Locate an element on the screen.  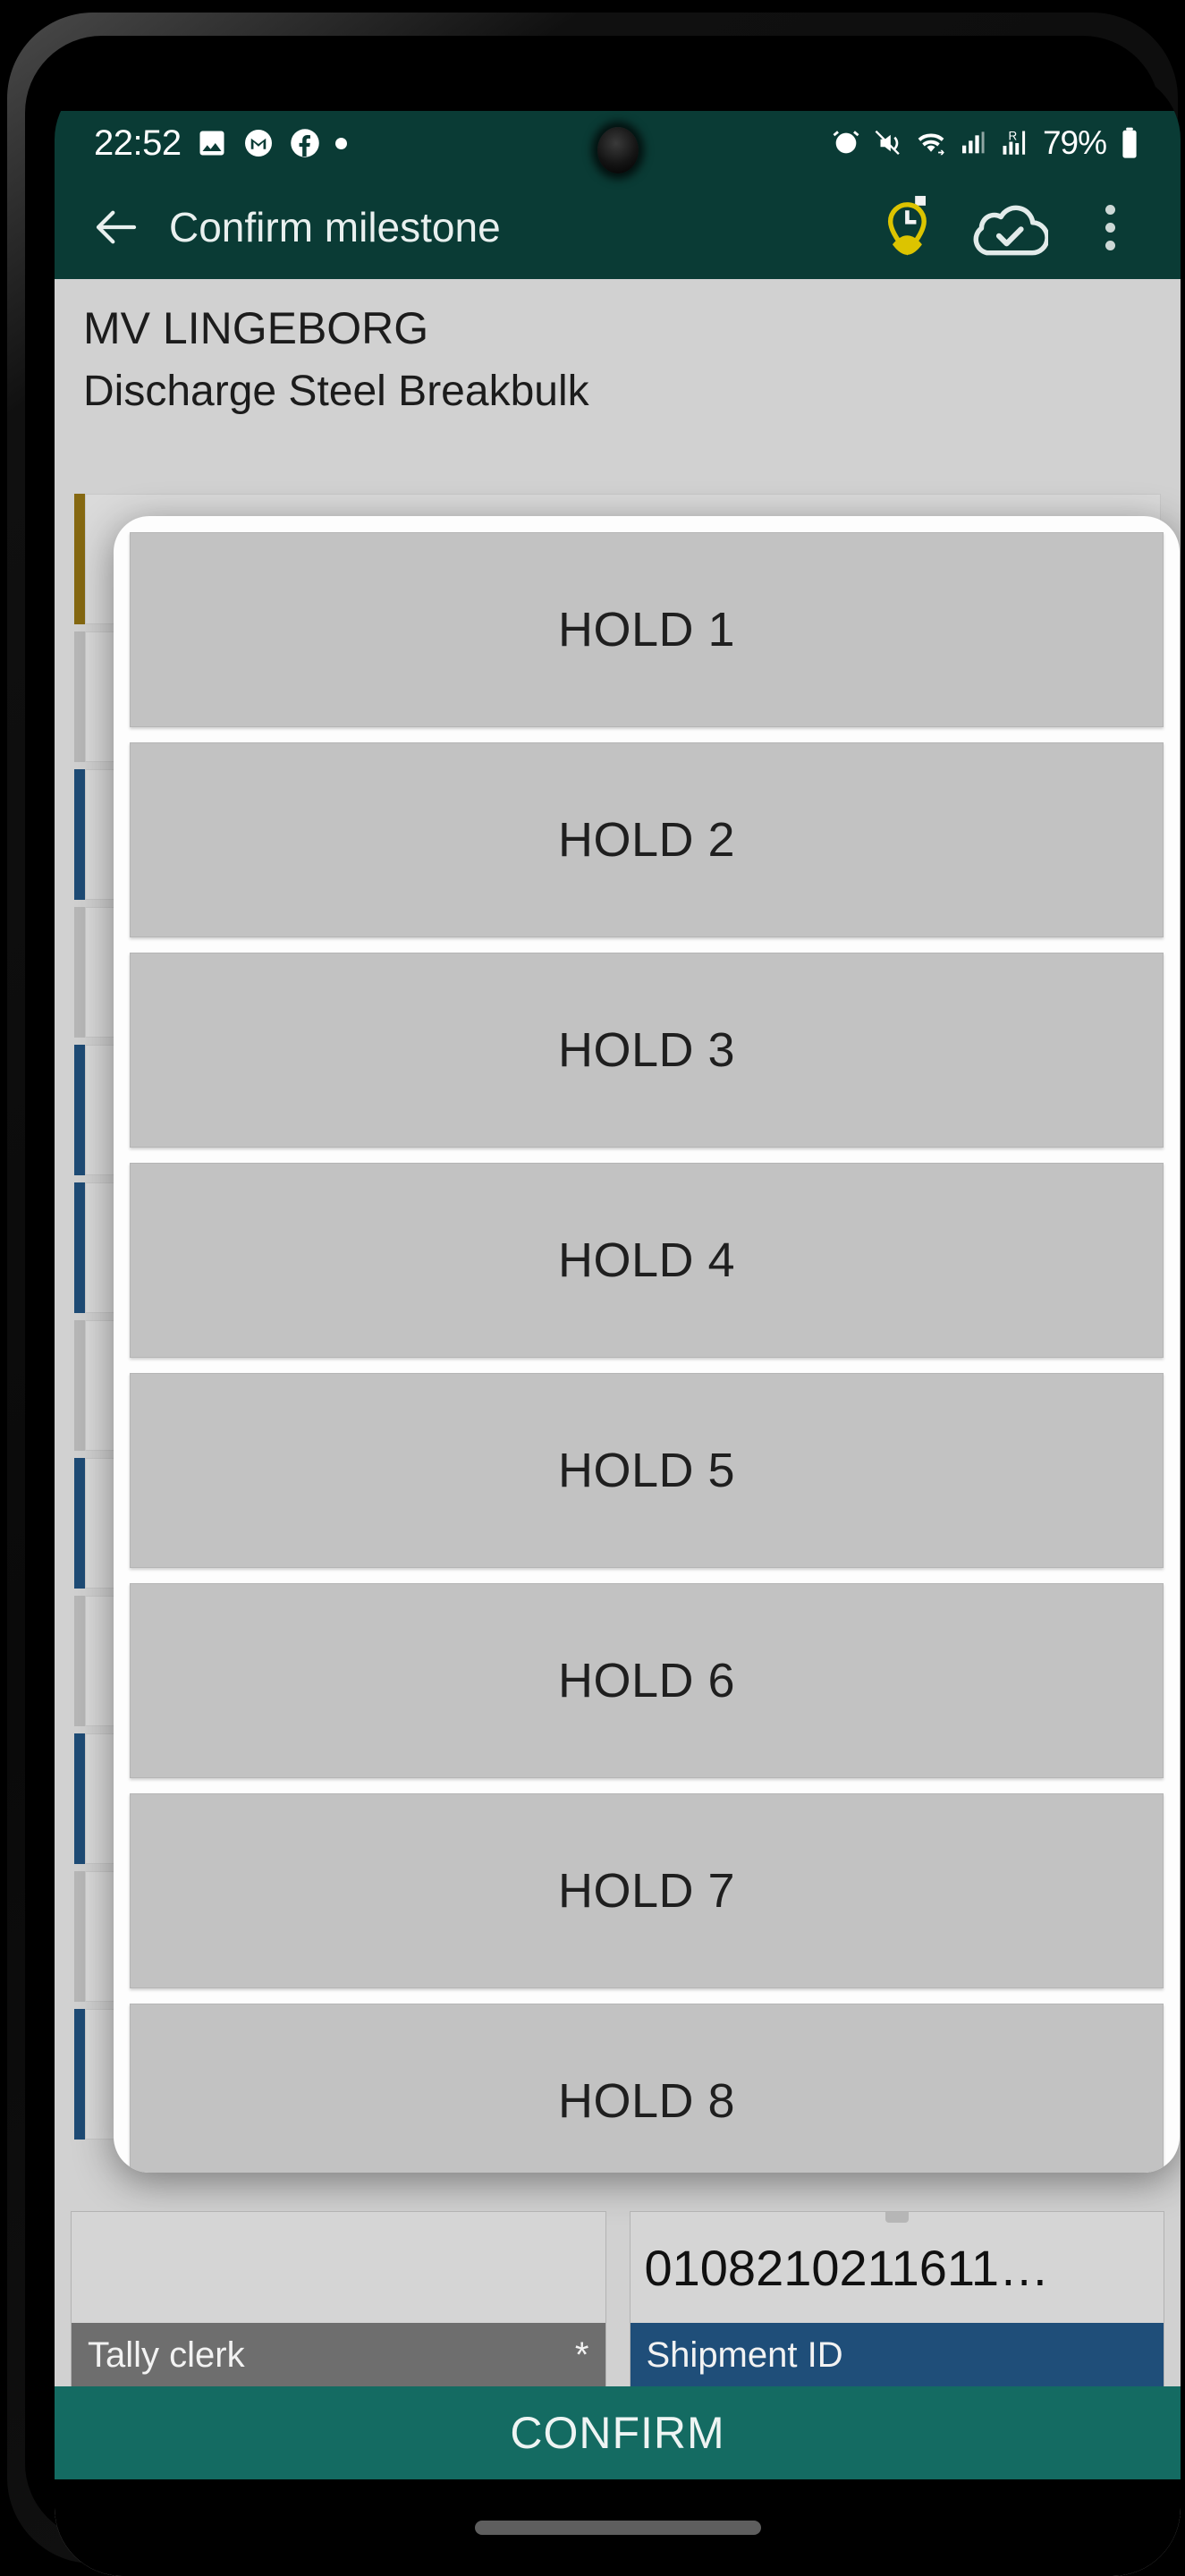
tally-clerk-label: Tally clerk is located at coordinates (166, 2354).